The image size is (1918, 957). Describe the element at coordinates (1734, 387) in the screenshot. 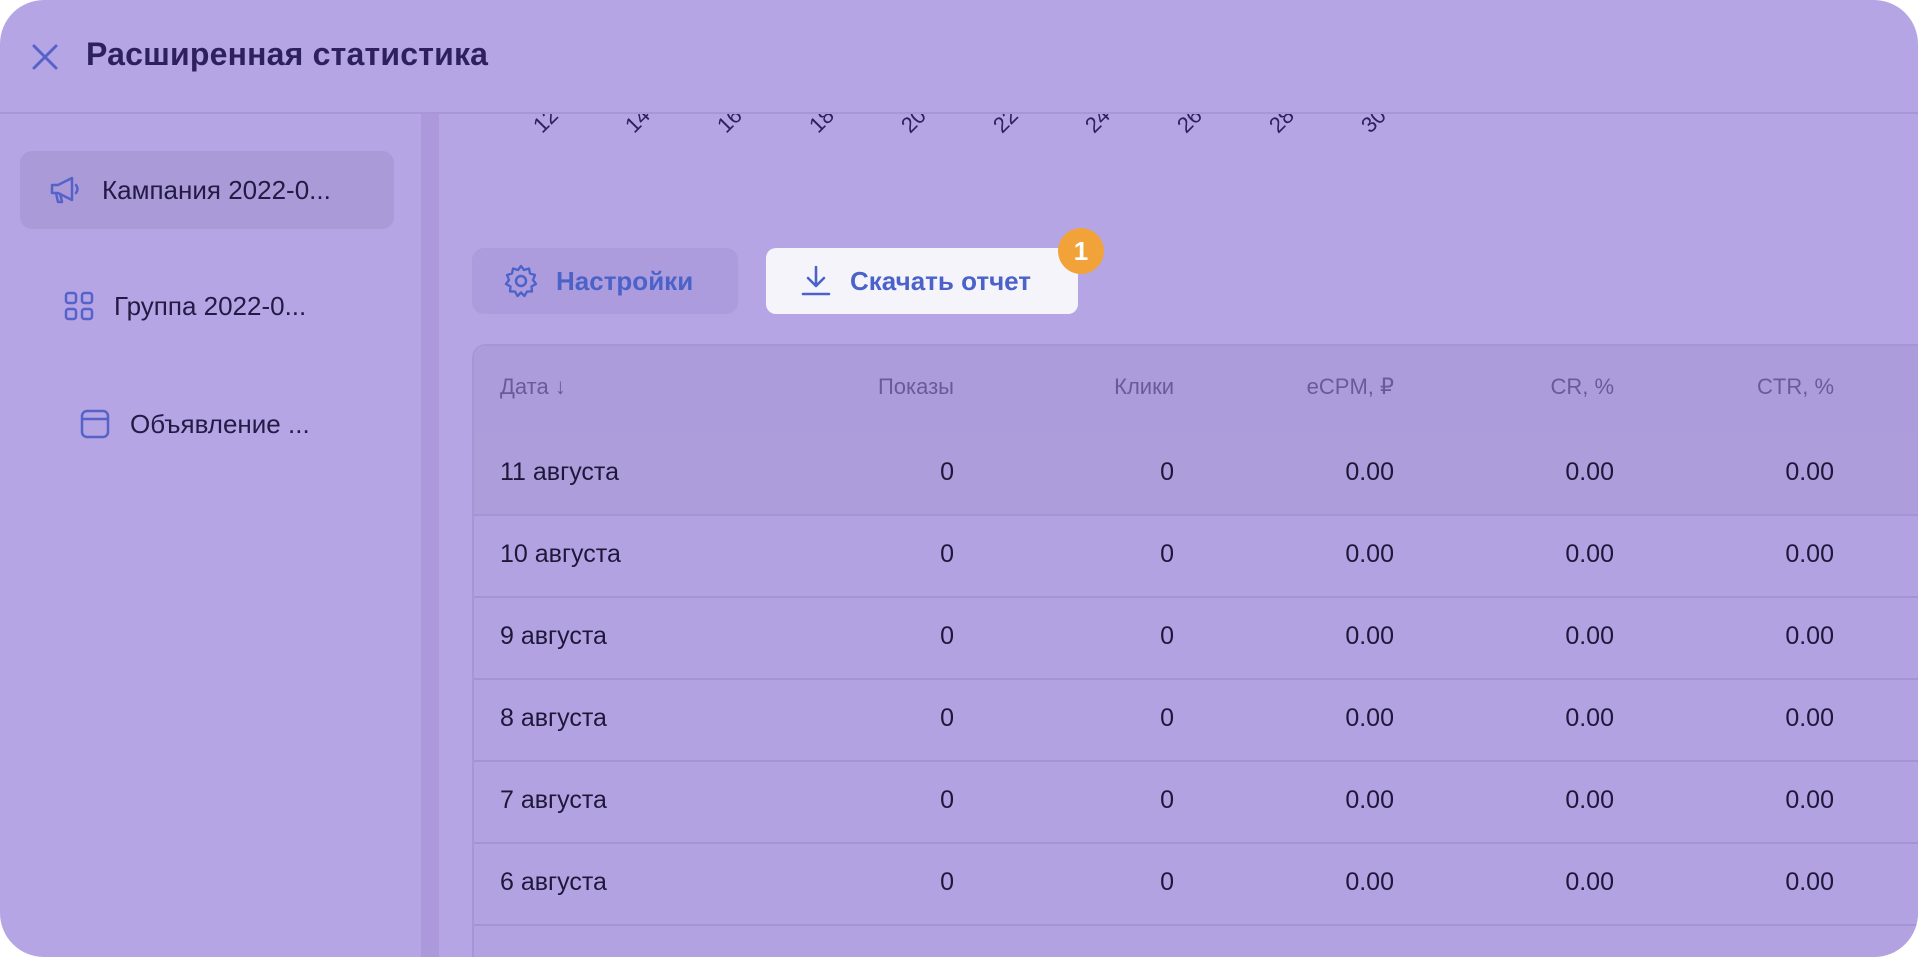

I see `column-header-ctr: CTR, %` at that location.